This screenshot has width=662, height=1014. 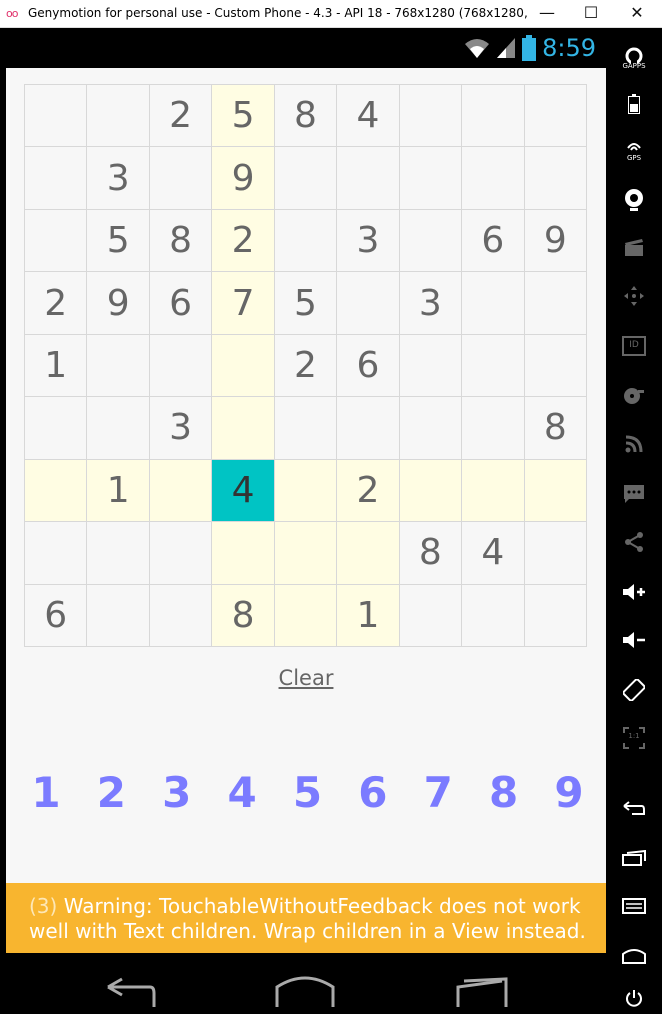 I want to click on sudoku-cell-r6-c5, so click(x=306, y=428).